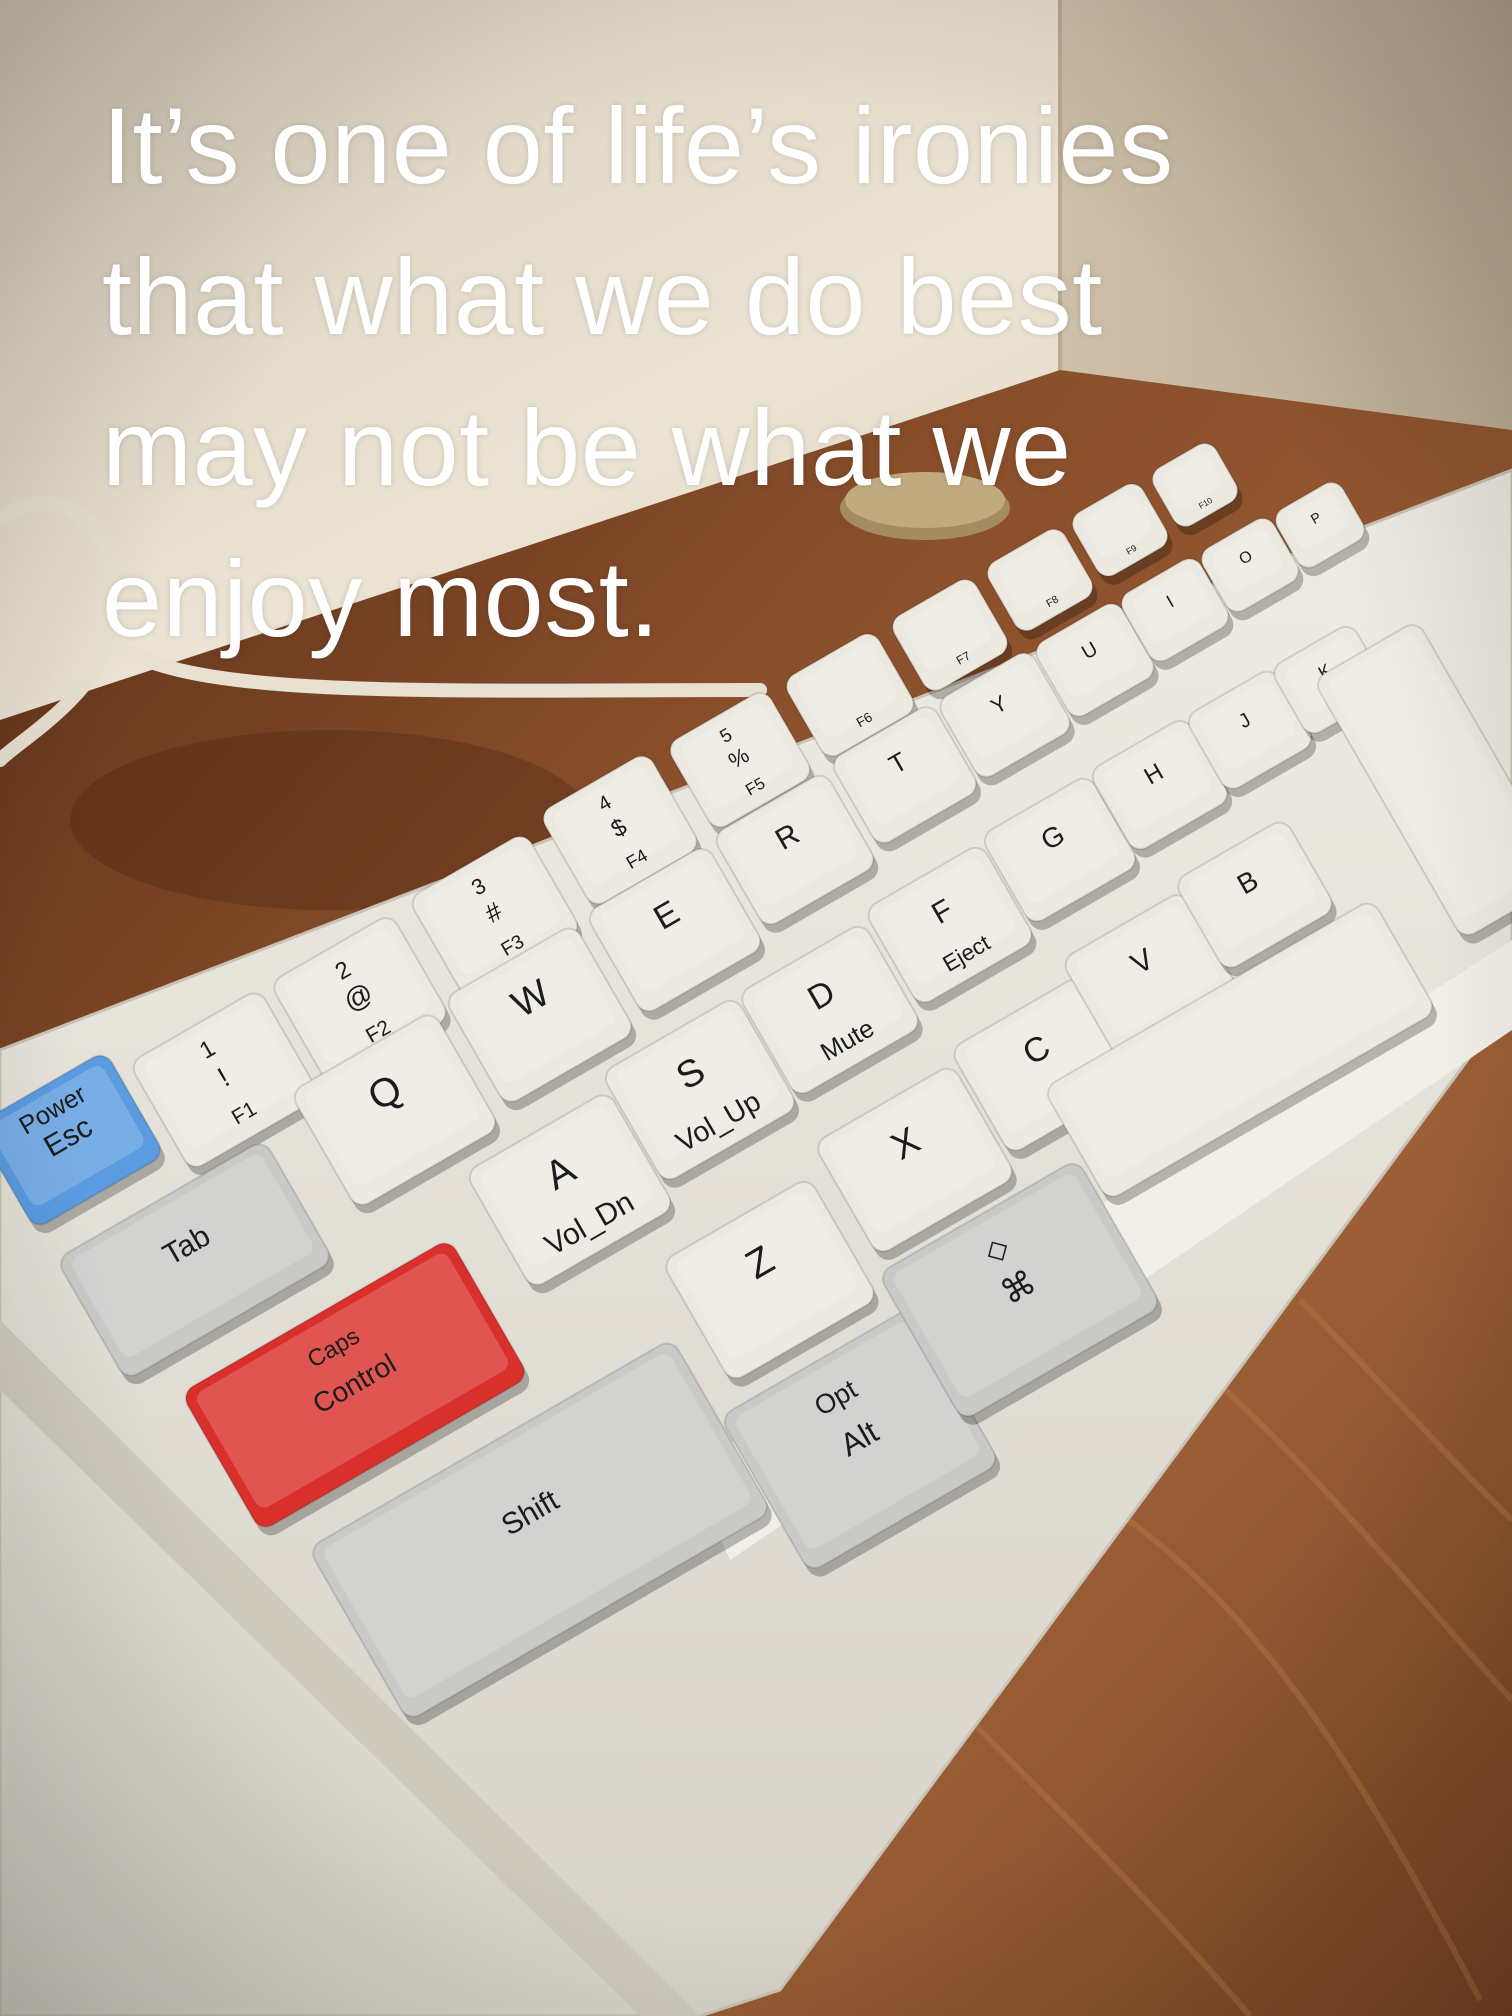 This screenshot has width=1512, height=2016. What do you see at coordinates (638, 145) in the screenshot?
I see `quote-line-1: It’s one of life’s ironies` at bounding box center [638, 145].